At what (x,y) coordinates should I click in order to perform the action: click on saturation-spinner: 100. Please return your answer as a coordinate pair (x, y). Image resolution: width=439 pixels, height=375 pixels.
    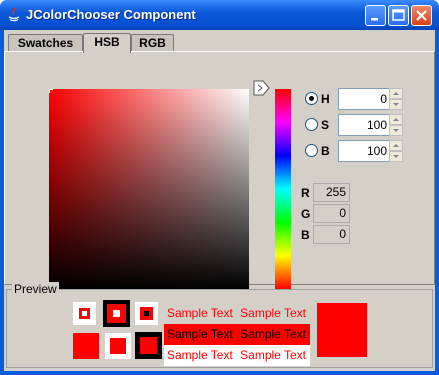
    Looking at the image, I should click on (364, 125).